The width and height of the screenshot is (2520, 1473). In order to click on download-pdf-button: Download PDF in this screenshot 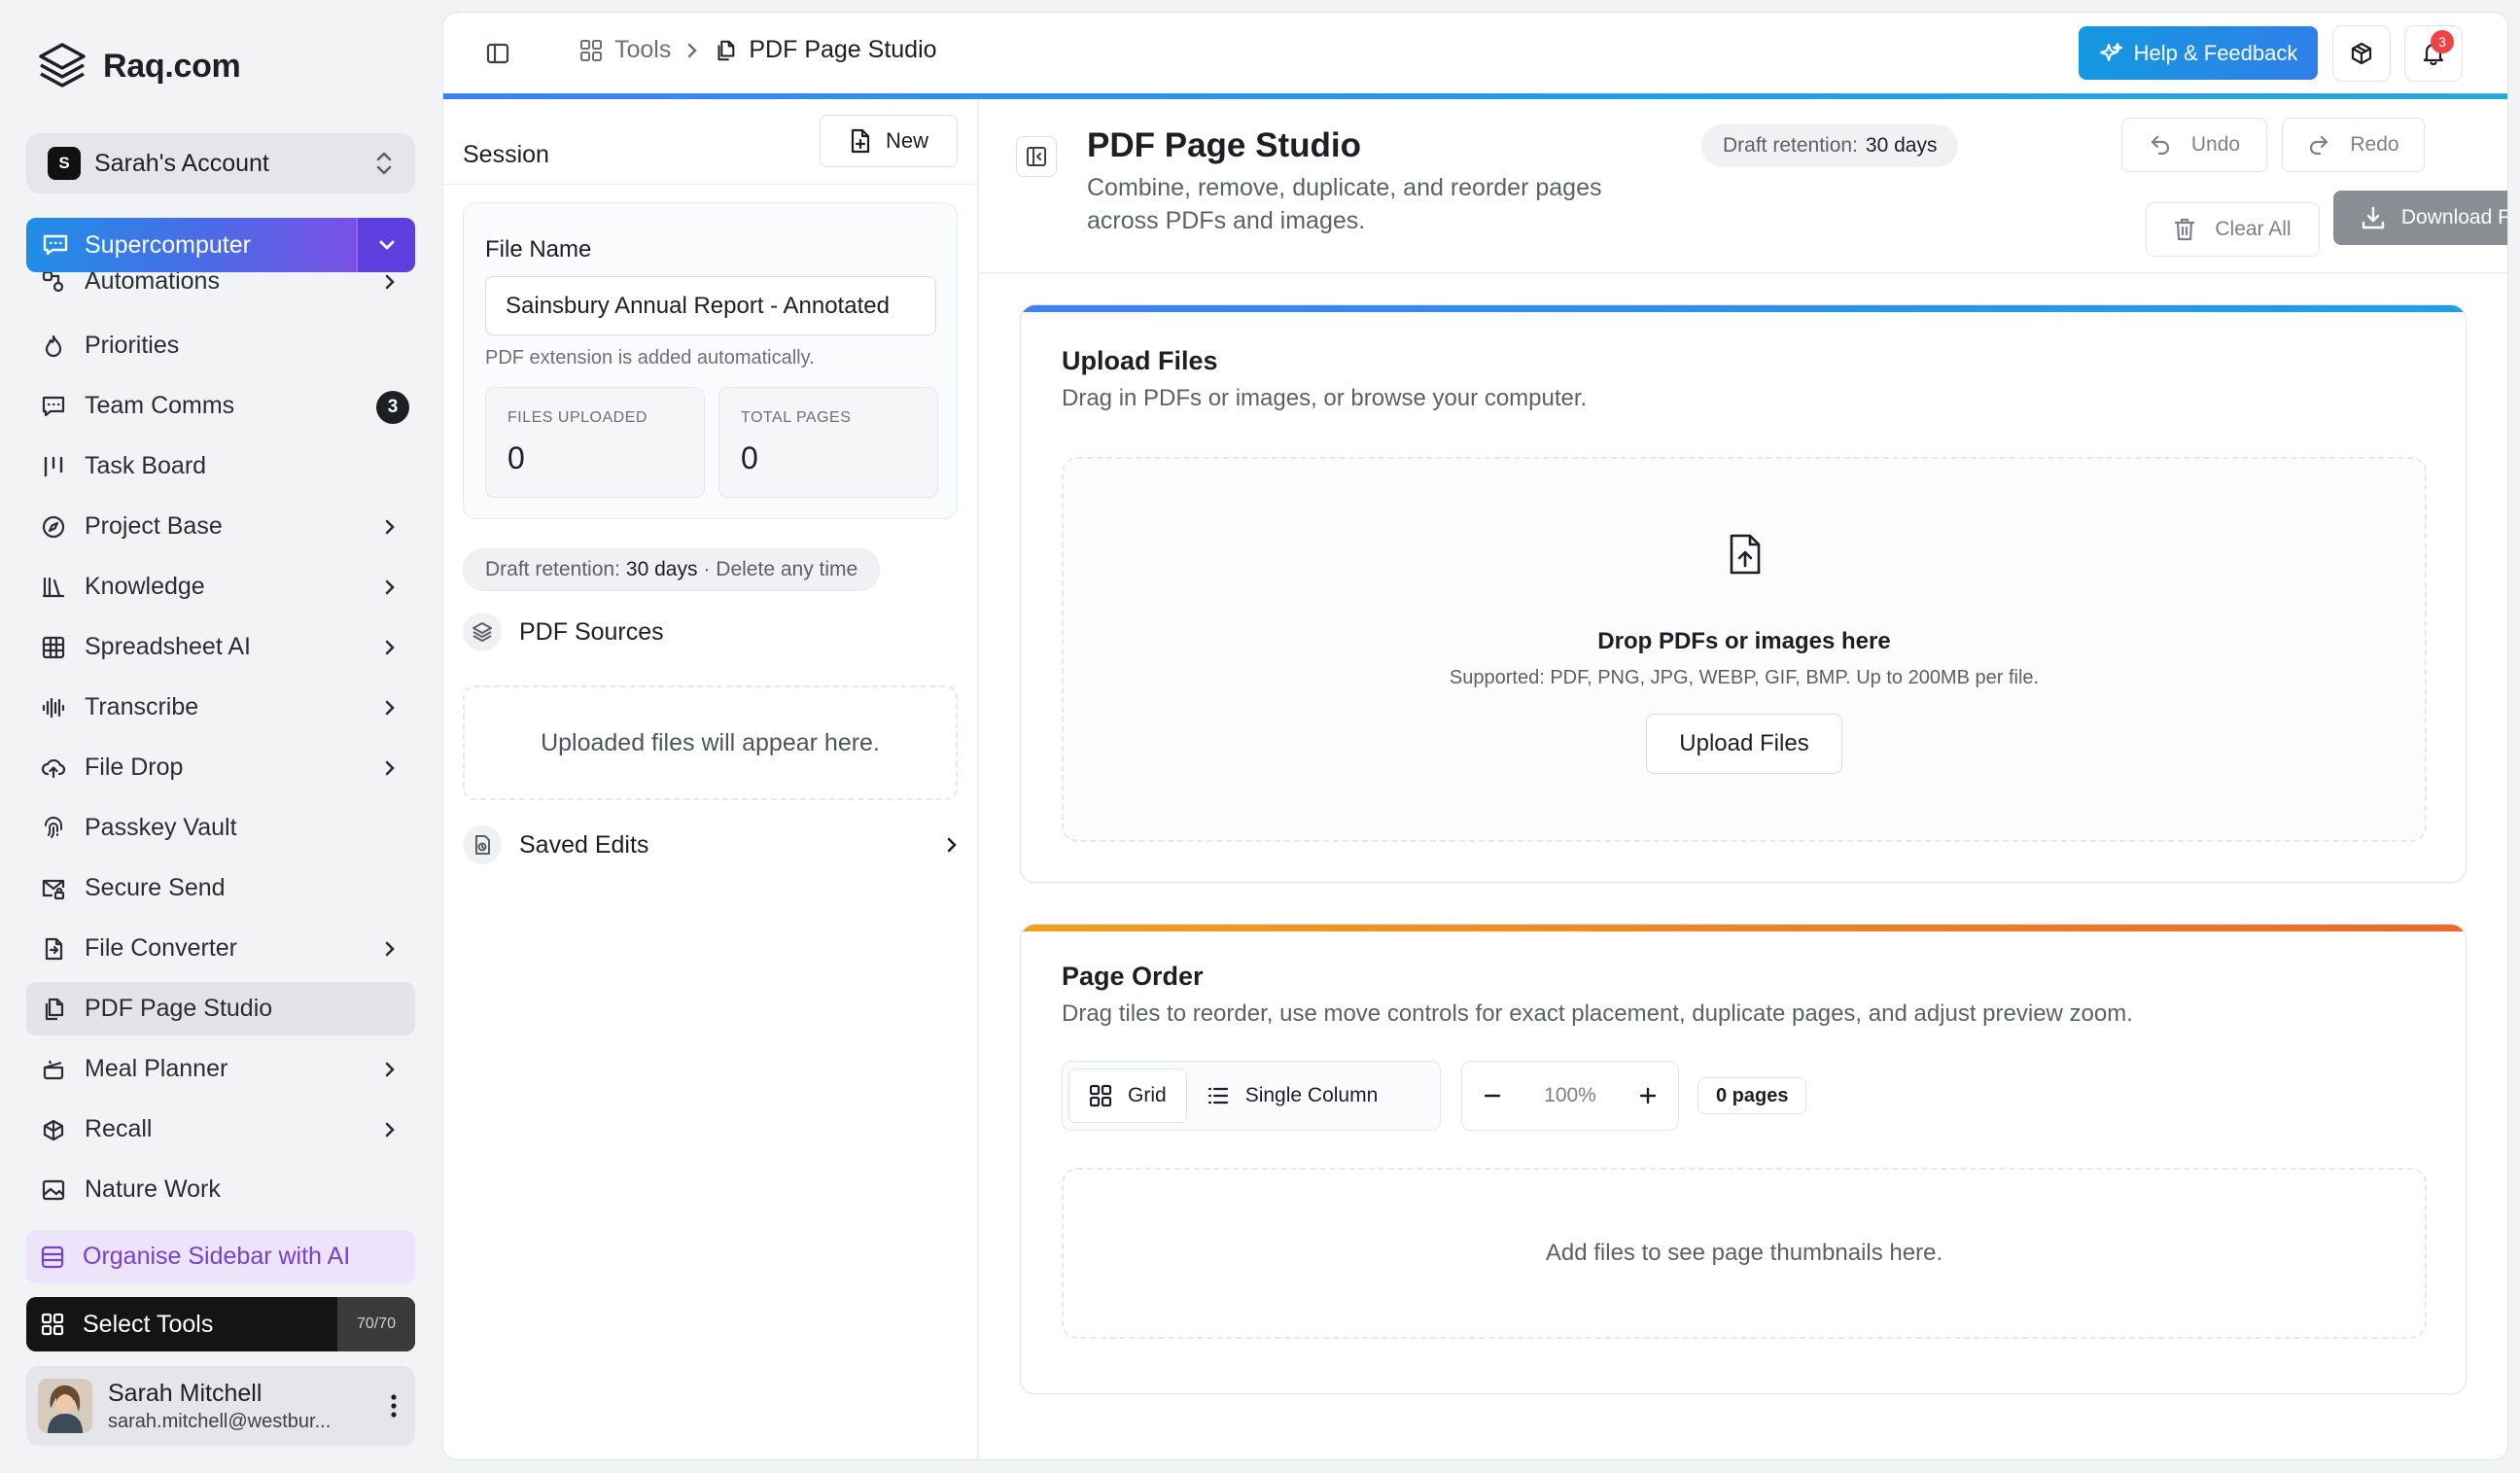, I will do `click(2420, 218)`.